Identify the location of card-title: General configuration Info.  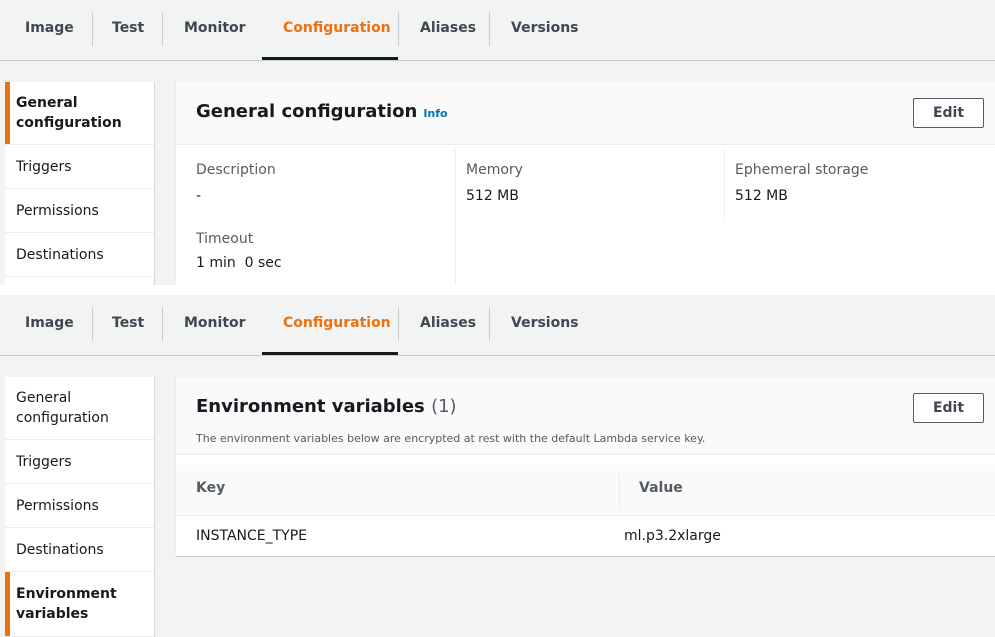
(322, 111).